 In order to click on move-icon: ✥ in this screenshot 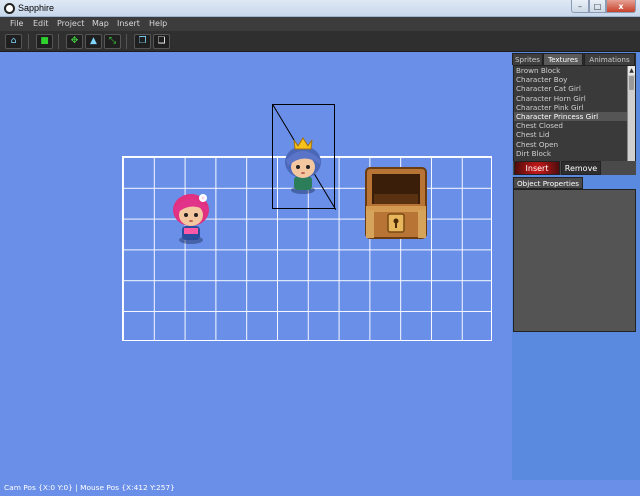, I will do `click(74, 41)`.